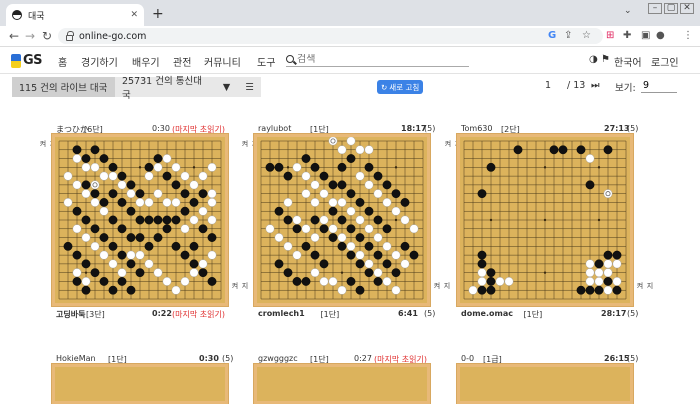 Image resolution: width=700 pixels, height=404 pixels. Describe the element at coordinates (593, 59) in the screenshot. I see `theme-toggle-icon: ◑` at that location.